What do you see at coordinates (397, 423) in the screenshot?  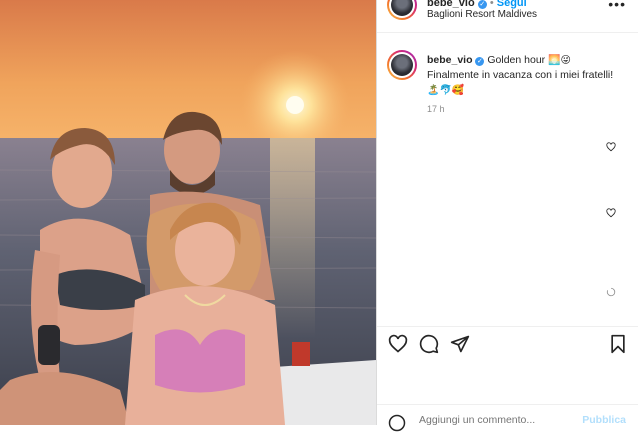 I see `emoji-smiley-icon` at bounding box center [397, 423].